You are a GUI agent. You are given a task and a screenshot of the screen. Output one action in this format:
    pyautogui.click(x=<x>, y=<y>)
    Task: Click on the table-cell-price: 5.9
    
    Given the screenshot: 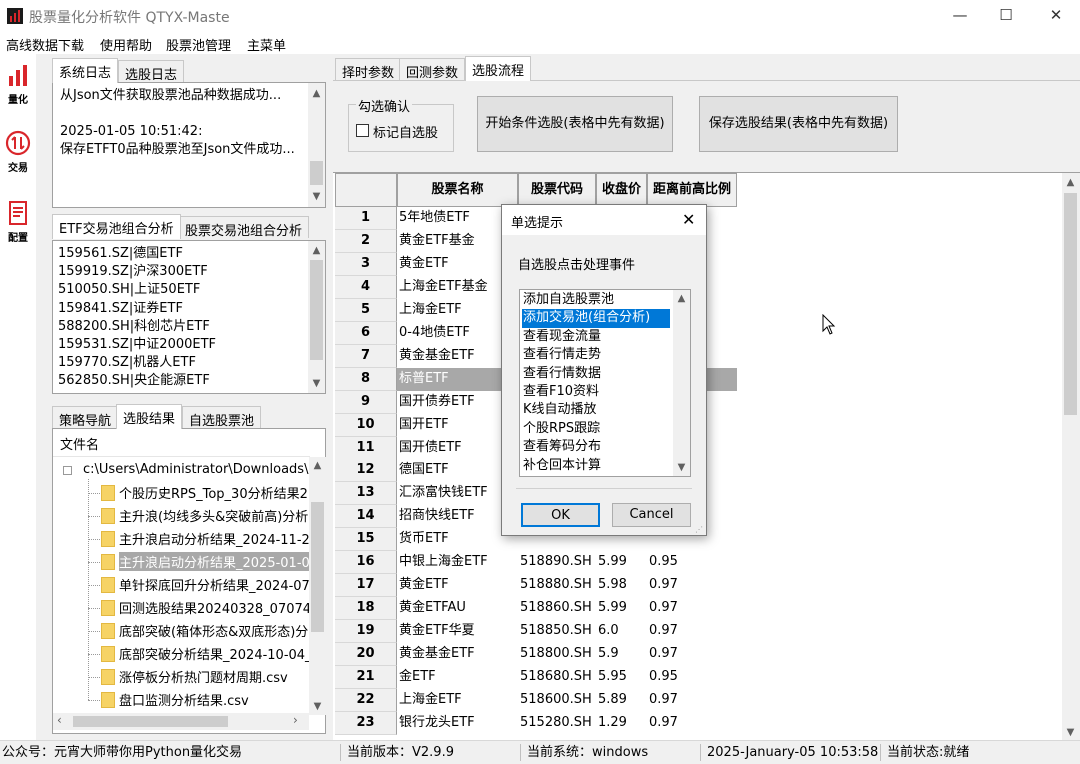 What is the action you would take?
    pyautogui.click(x=621, y=654)
    